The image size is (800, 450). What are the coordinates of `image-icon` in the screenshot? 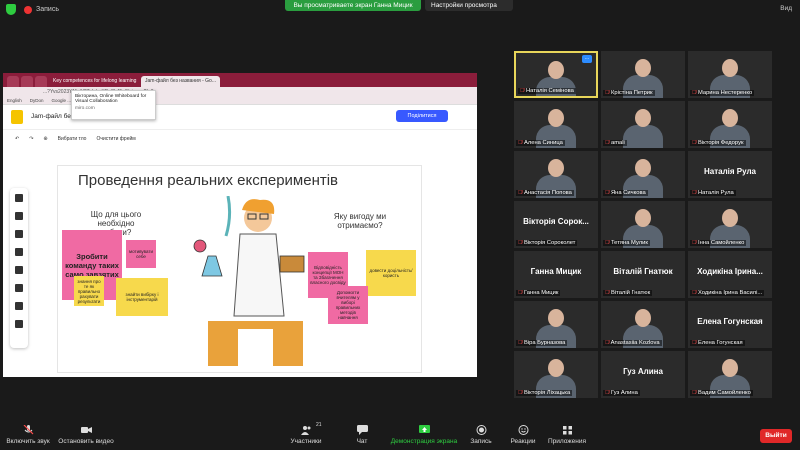 It's located at (19, 270).